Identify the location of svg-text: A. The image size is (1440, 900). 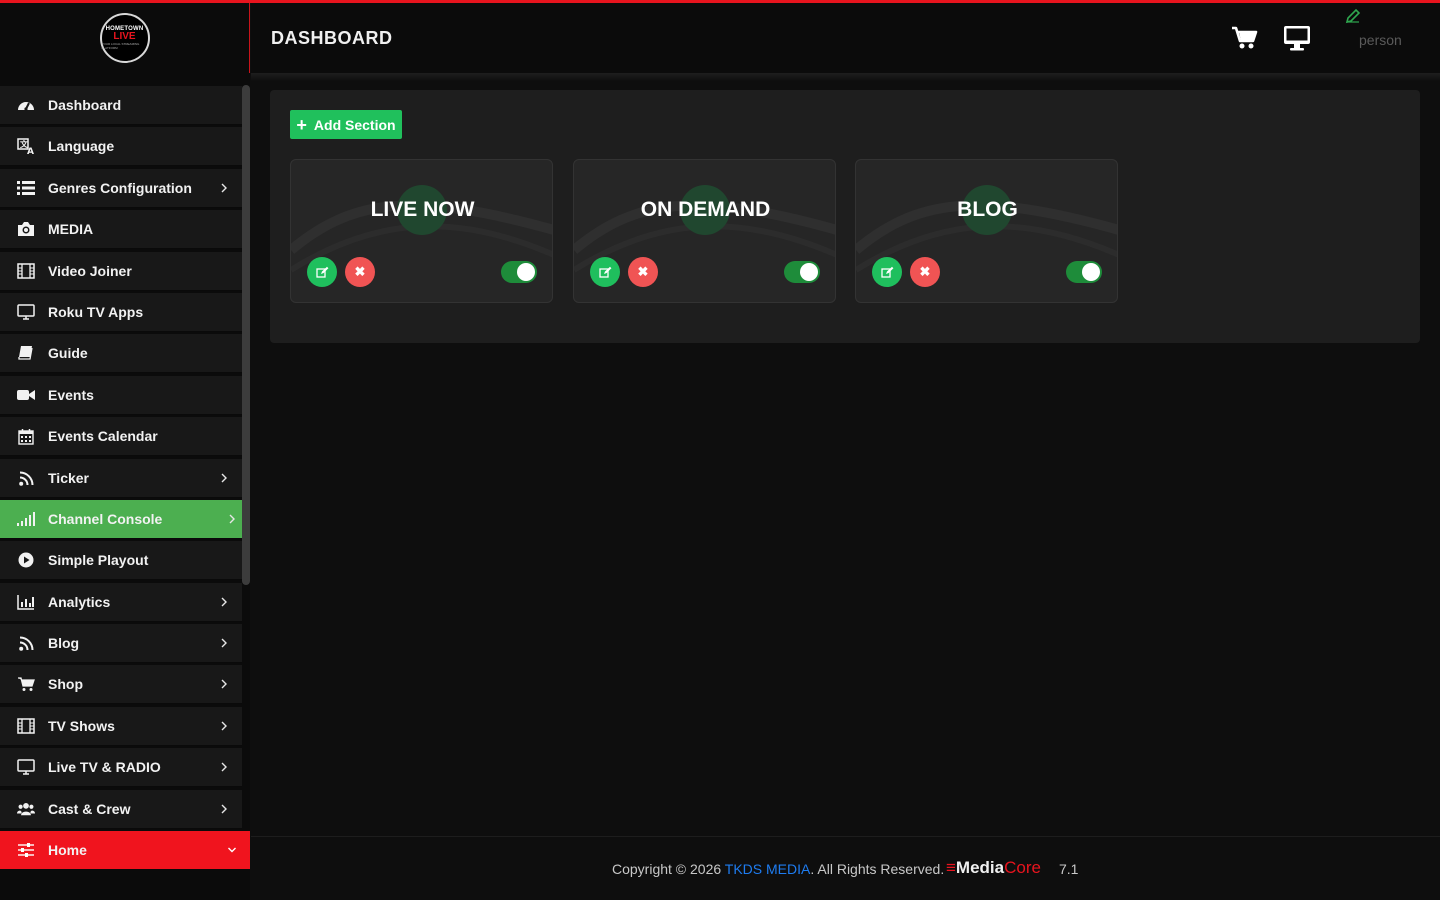
(30, 151).